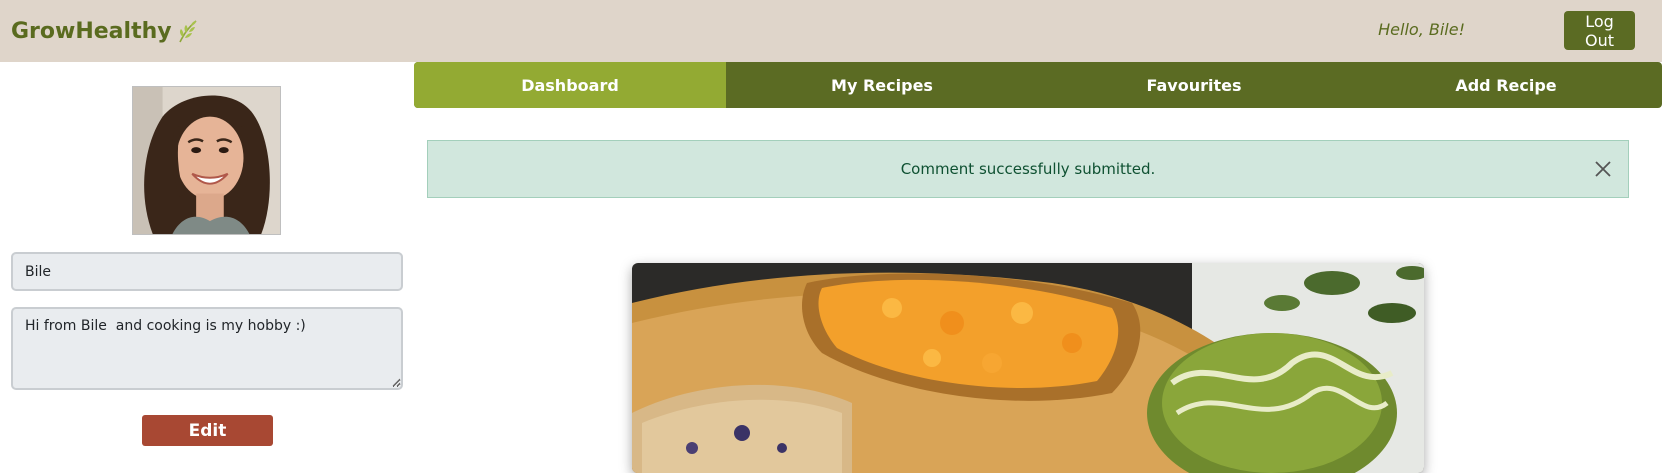 This screenshot has height=473, width=1662. Describe the element at coordinates (1506, 85) in the screenshot. I see `tab-add-recipe: Add Recipe` at that location.